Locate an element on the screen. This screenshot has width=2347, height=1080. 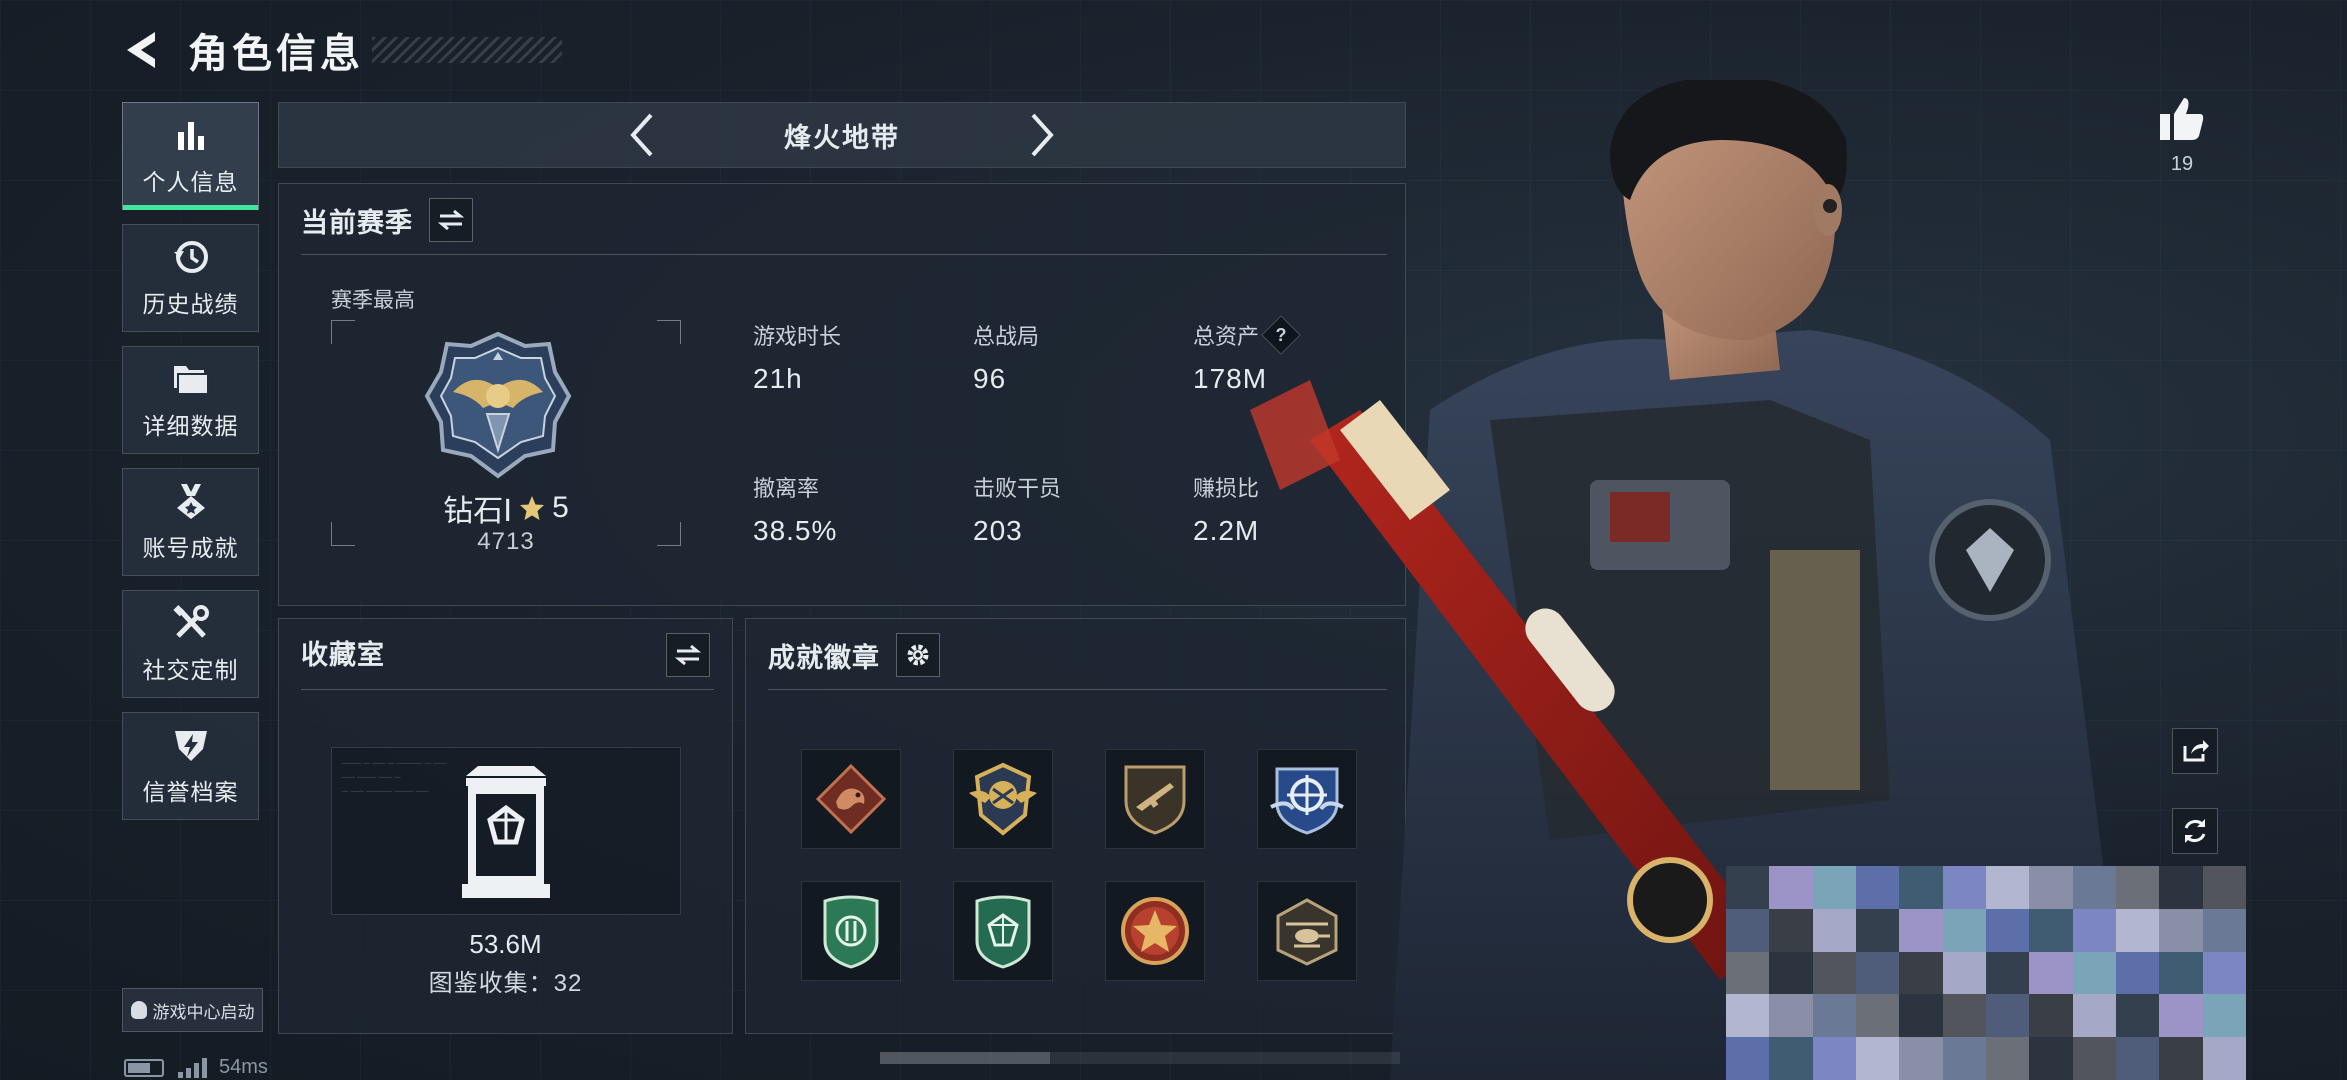
collection-panel-title: 收藏室 is located at coordinates (343, 655).